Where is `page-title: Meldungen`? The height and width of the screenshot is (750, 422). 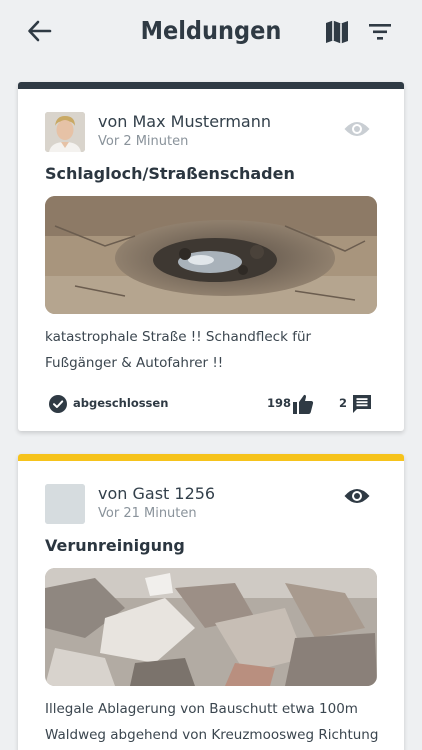 page-title: Meldungen is located at coordinates (211, 30).